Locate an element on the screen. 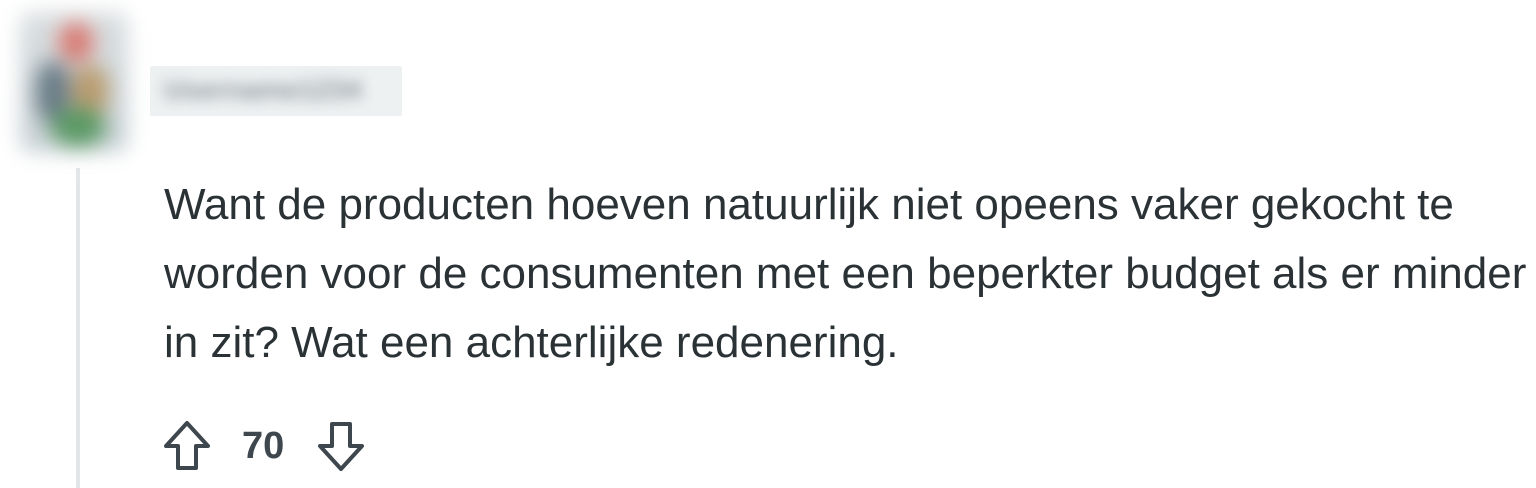 The width and height of the screenshot is (1536, 488). downvote-button is located at coordinates (341, 446).